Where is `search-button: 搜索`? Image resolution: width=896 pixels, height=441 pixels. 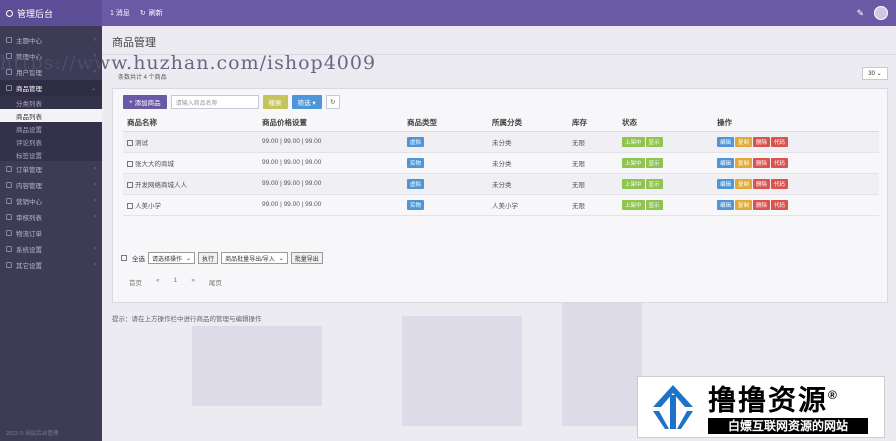 search-button: 搜索 is located at coordinates (275, 102).